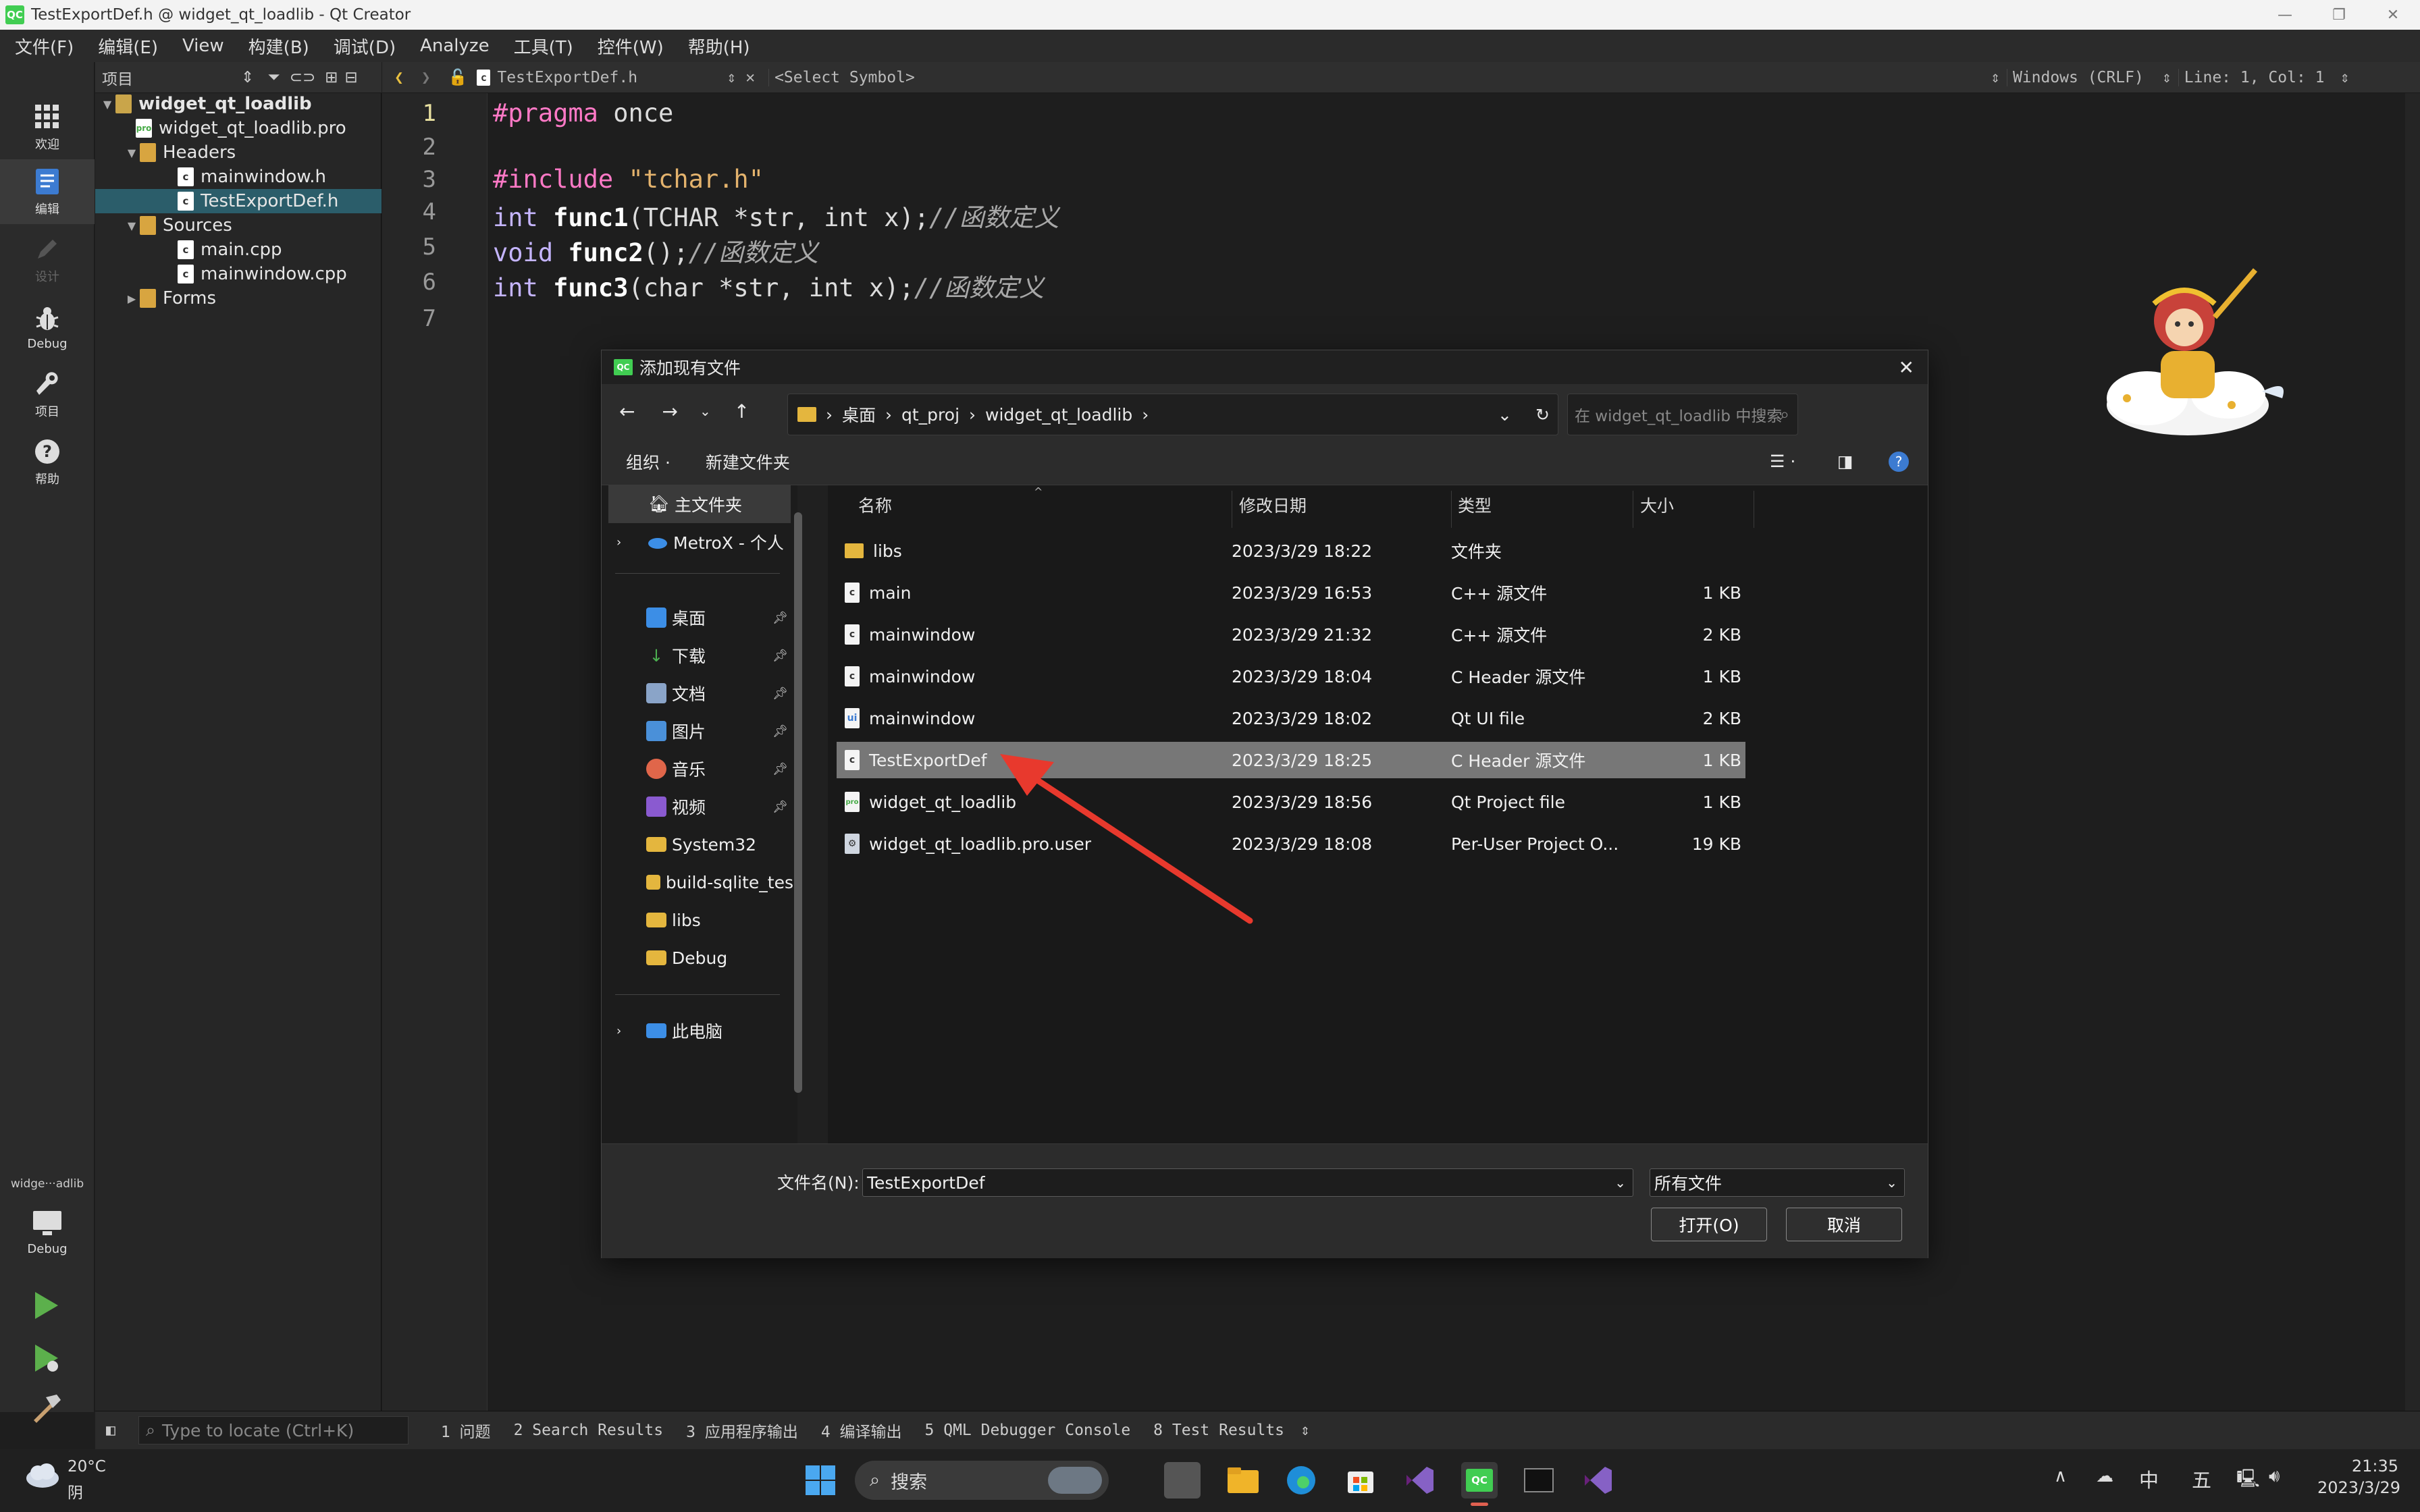 This screenshot has width=2420, height=1512. Describe the element at coordinates (46, 1305) in the screenshot. I see `run-button` at that location.